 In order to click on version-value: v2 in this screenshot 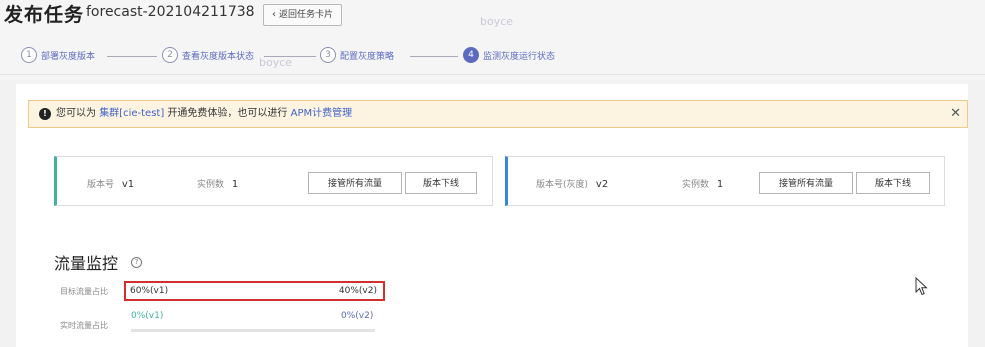, I will do `click(602, 184)`.